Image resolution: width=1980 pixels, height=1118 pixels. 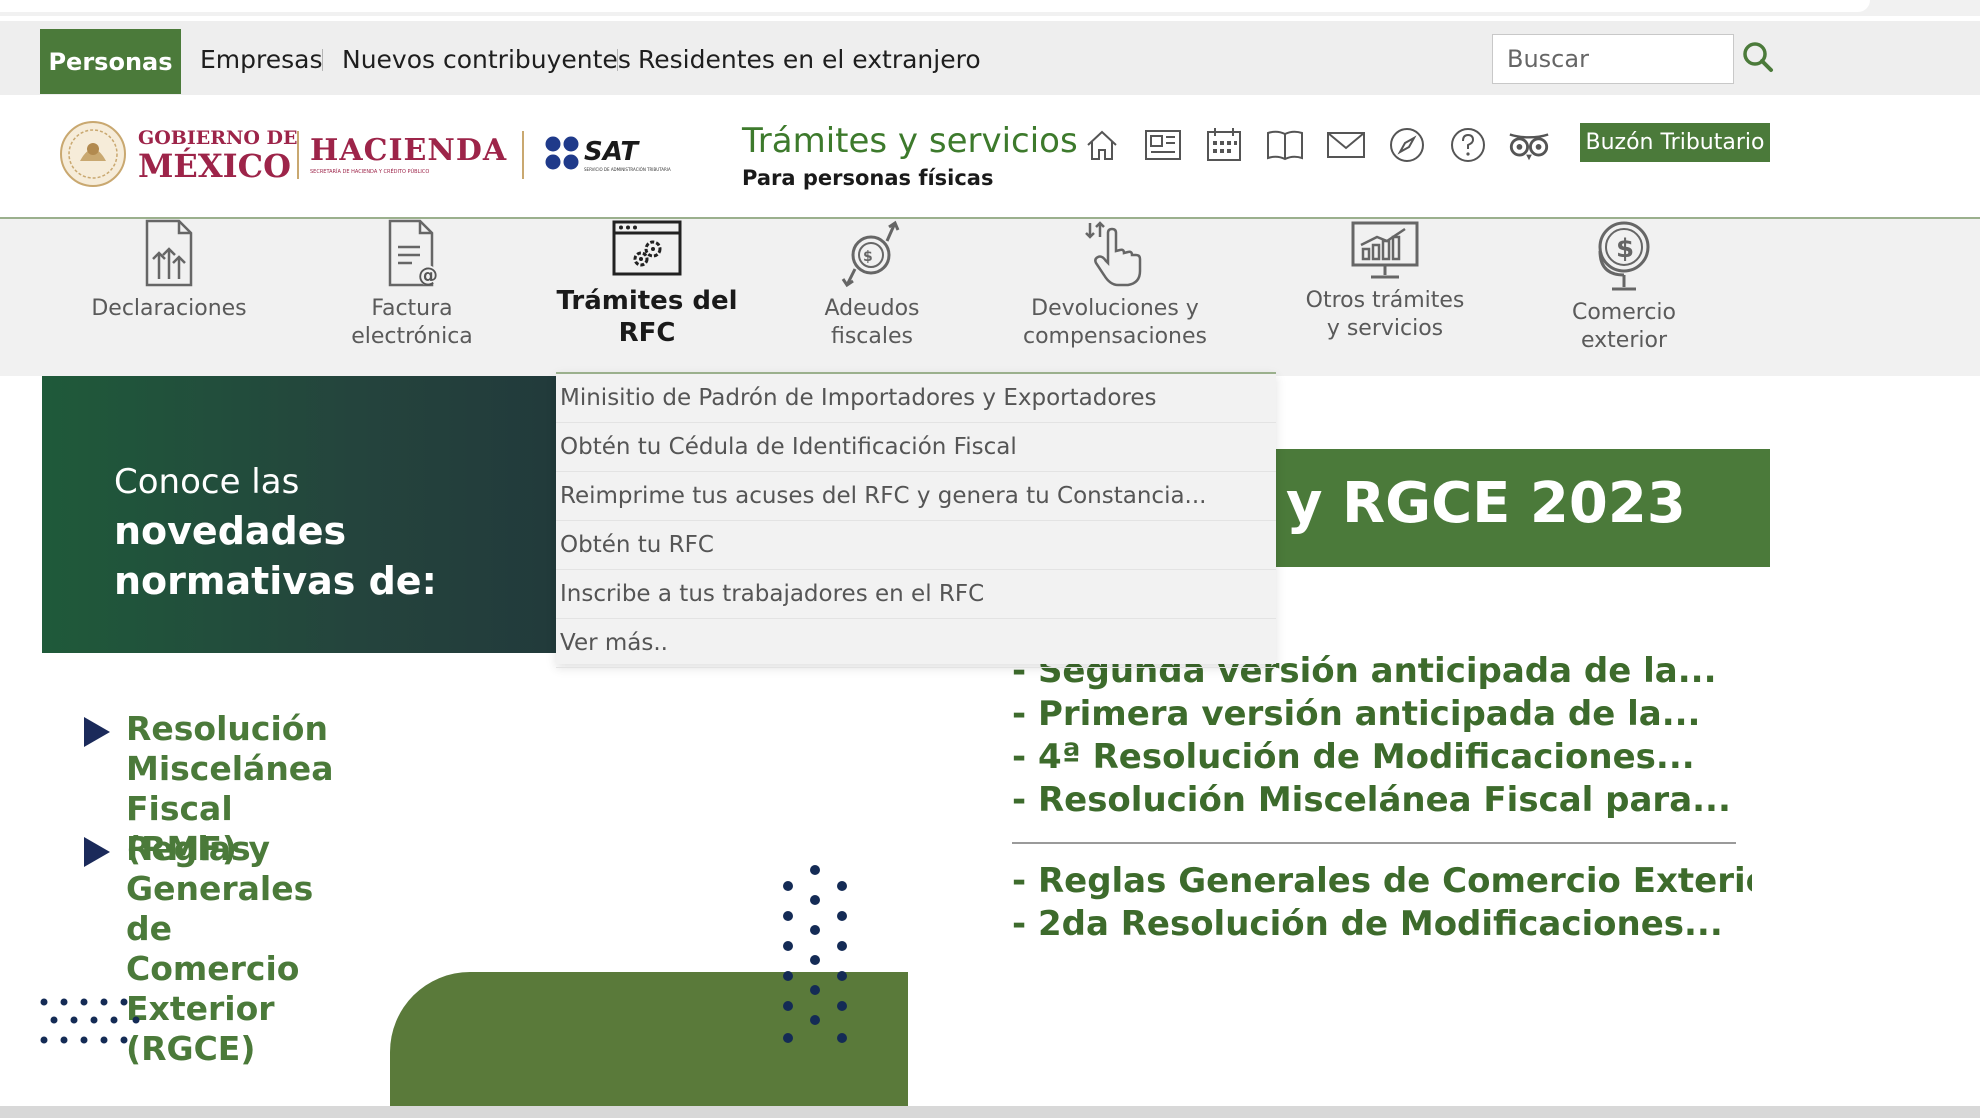 What do you see at coordinates (1374, 843) in the screenshot?
I see `list-divider` at bounding box center [1374, 843].